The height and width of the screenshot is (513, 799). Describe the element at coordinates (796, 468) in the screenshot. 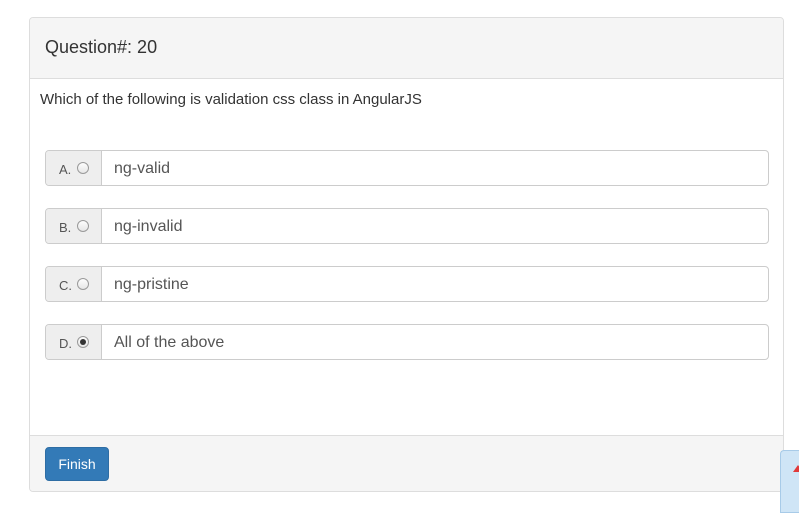

I see `arrow-up-icon` at that location.